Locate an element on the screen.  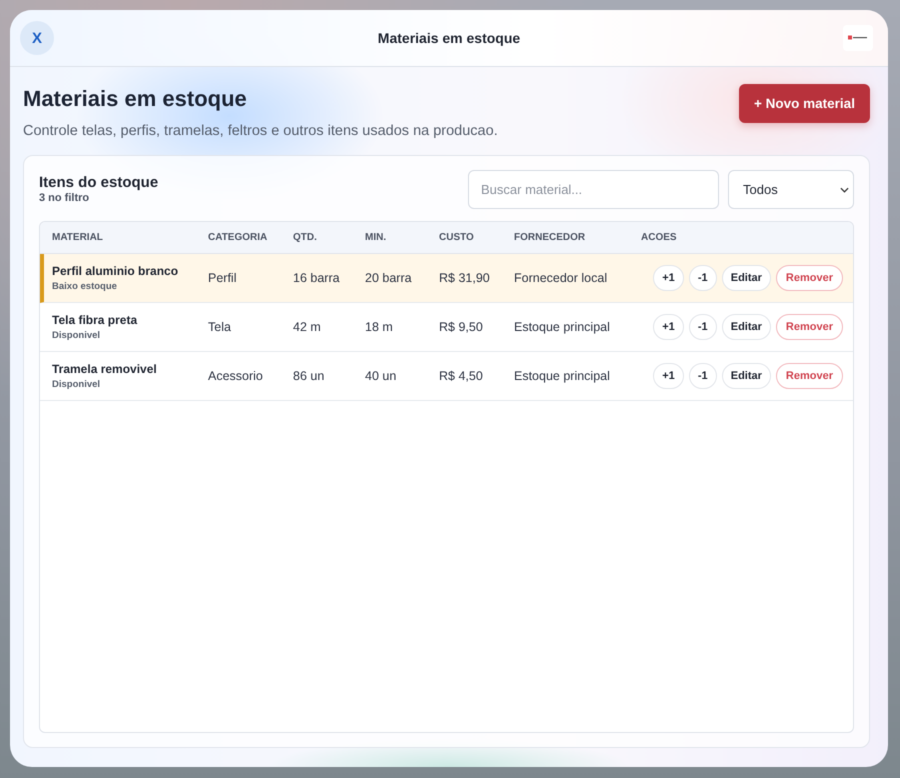
window-title: Materiais em estoque is located at coordinates (449, 38).